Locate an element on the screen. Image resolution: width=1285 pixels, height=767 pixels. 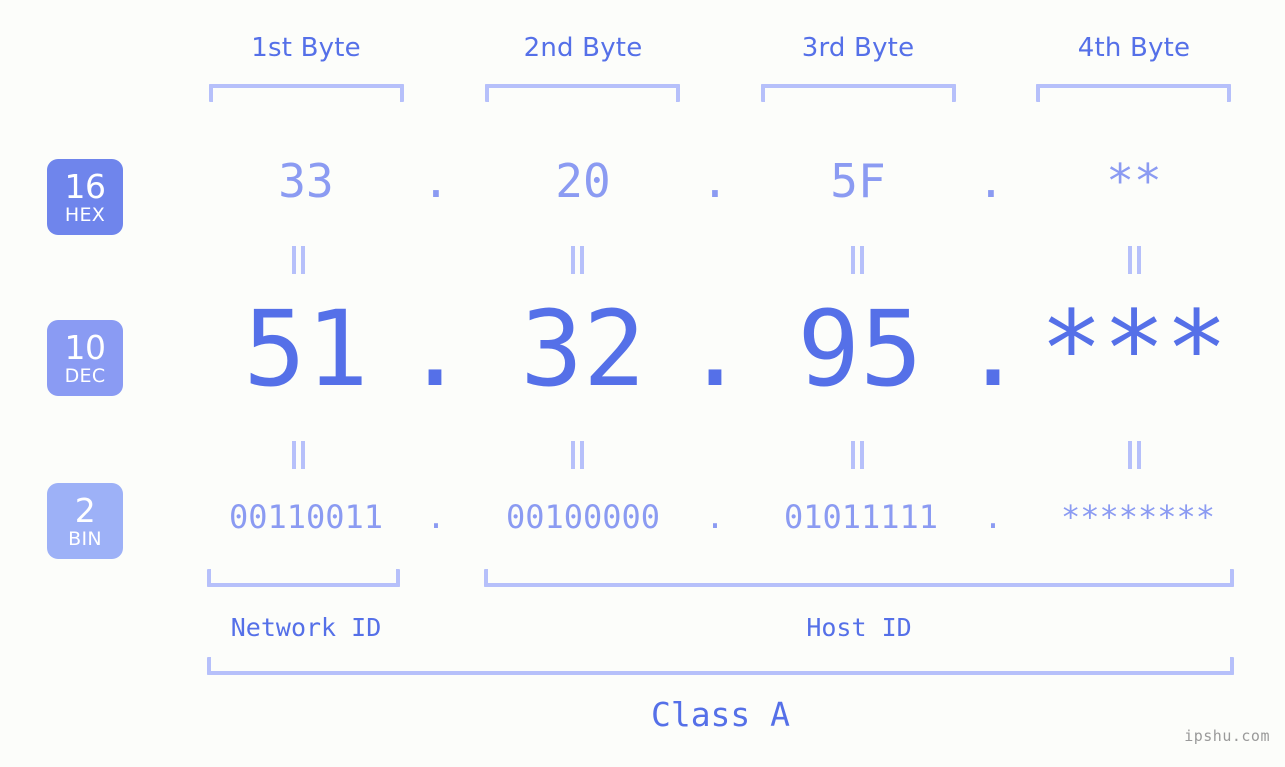
byte-header-3: 3rd Byte is located at coordinates (858, 48).